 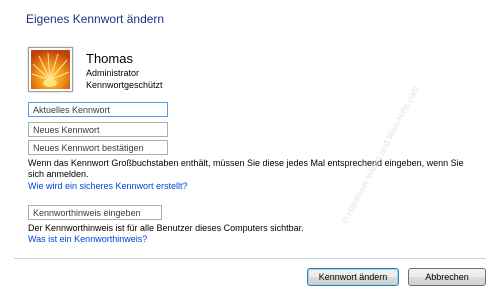 What do you see at coordinates (98, 109) in the screenshot?
I see `current-password-input` at bounding box center [98, 109].